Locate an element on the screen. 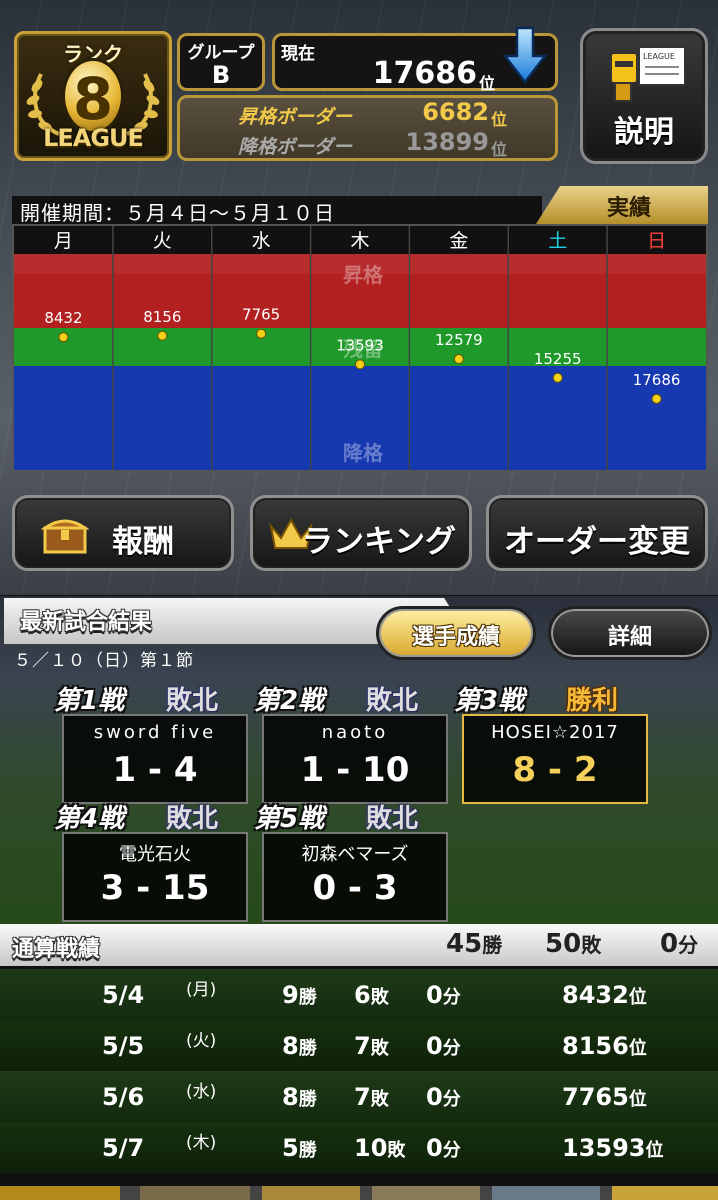 This screenshot has width=718, height=1200. row-day: (月) is located at coordinates (201, 990).